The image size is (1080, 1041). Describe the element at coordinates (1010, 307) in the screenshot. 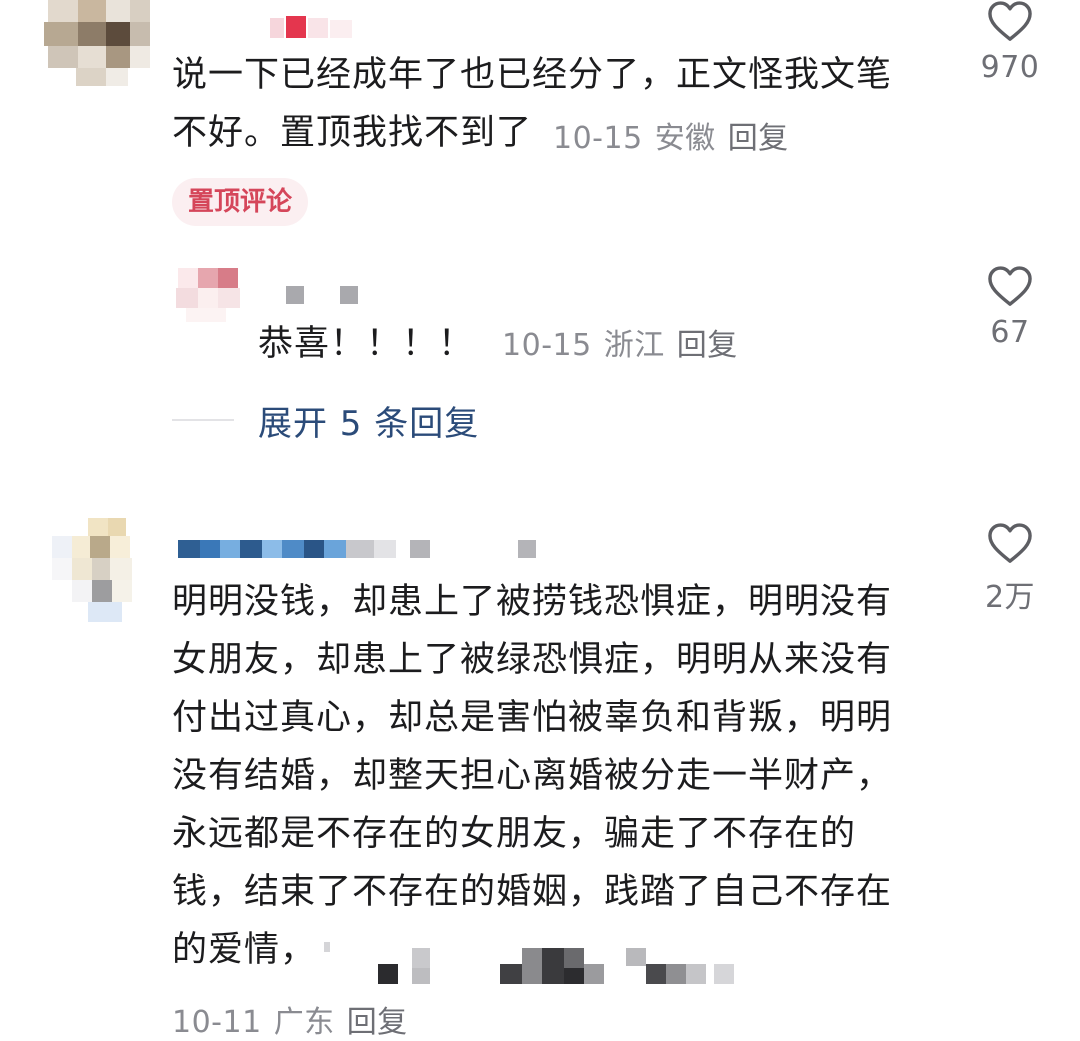

I see `like-button: 67` at that location.